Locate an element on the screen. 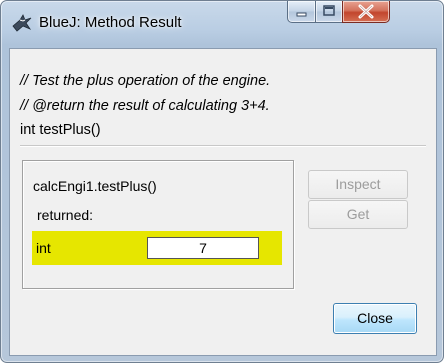  result-type: int is located at coordinates (43, 248).